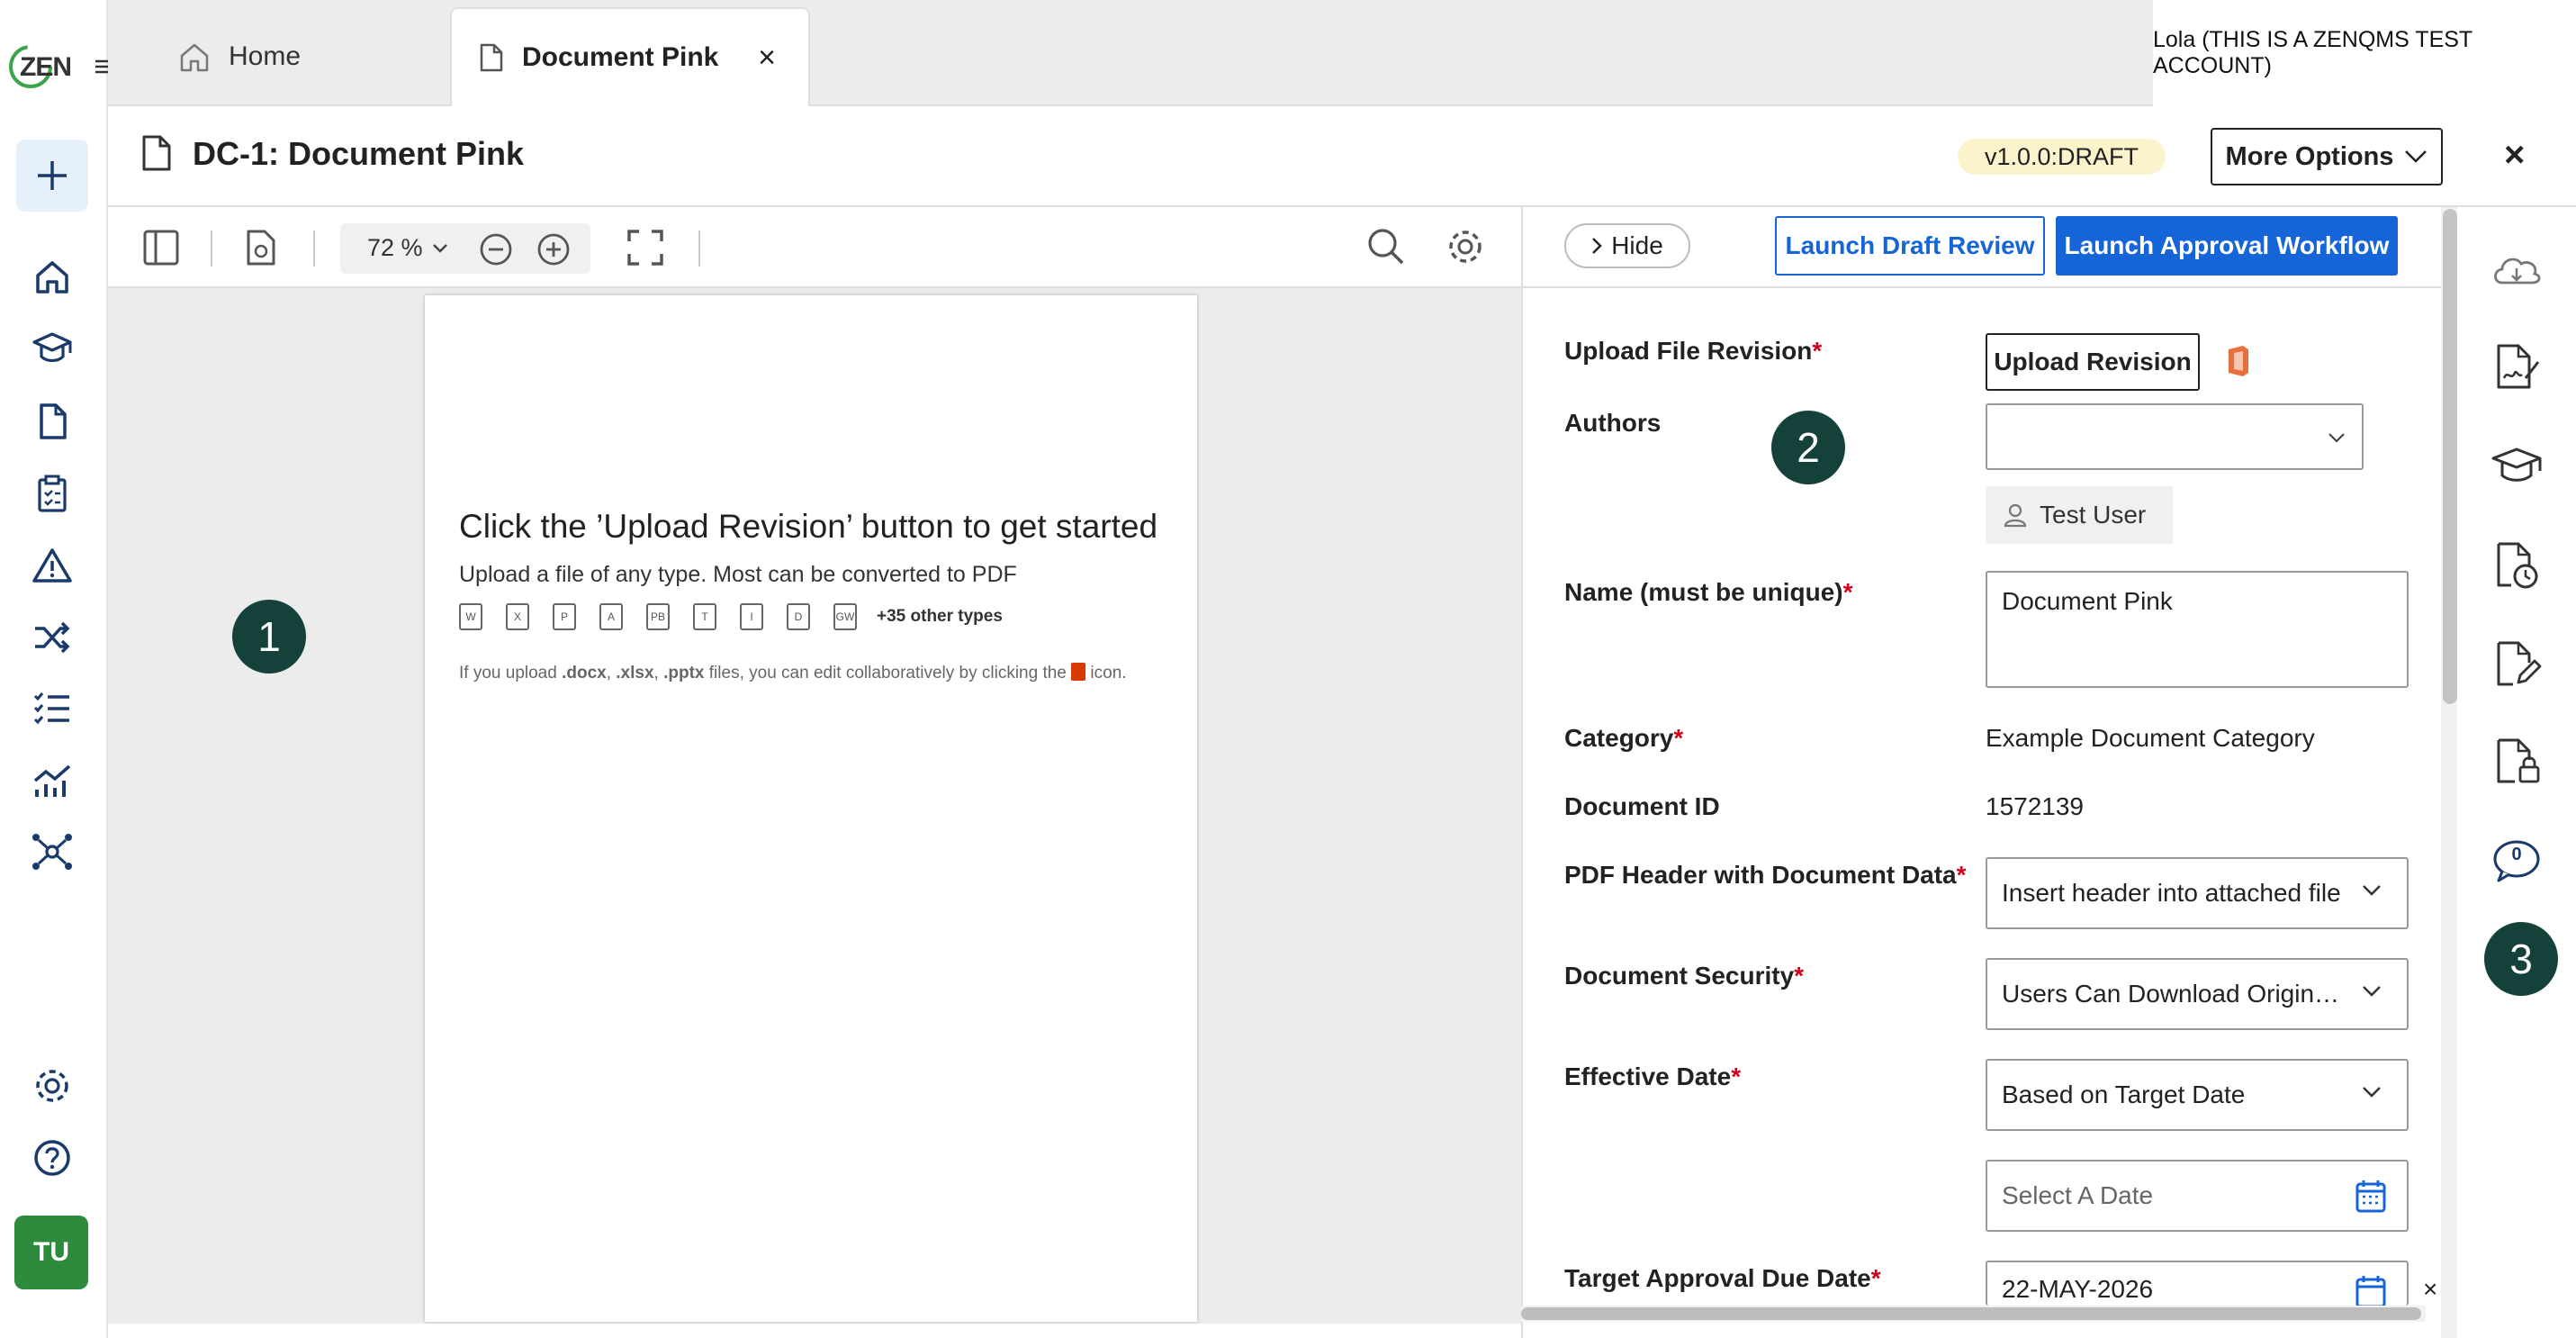 The image size is (2576, 1338). What do you see at coordinates (2450, 772) in the screenshot?
I see `panel-scrollbar` at bounding box center [2450, 772].